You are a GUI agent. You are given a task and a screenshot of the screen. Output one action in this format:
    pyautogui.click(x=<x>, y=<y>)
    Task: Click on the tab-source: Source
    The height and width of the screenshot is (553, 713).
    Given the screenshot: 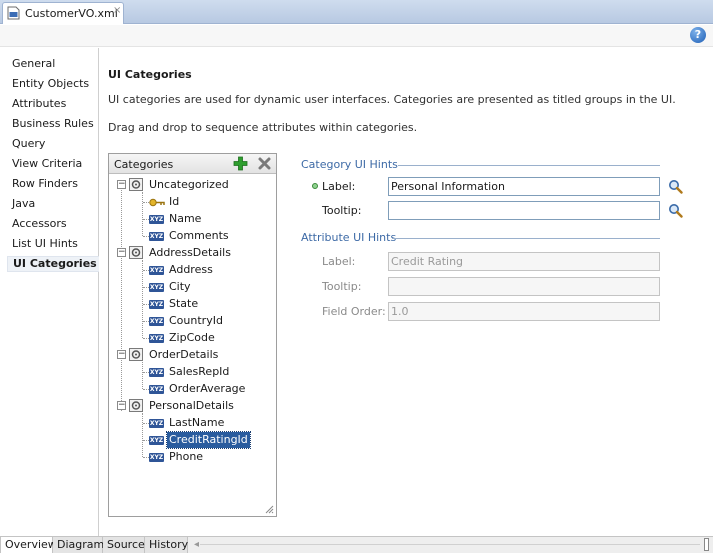 What is the action you would take?
    pyautogui.click(x=124, y=545)
    